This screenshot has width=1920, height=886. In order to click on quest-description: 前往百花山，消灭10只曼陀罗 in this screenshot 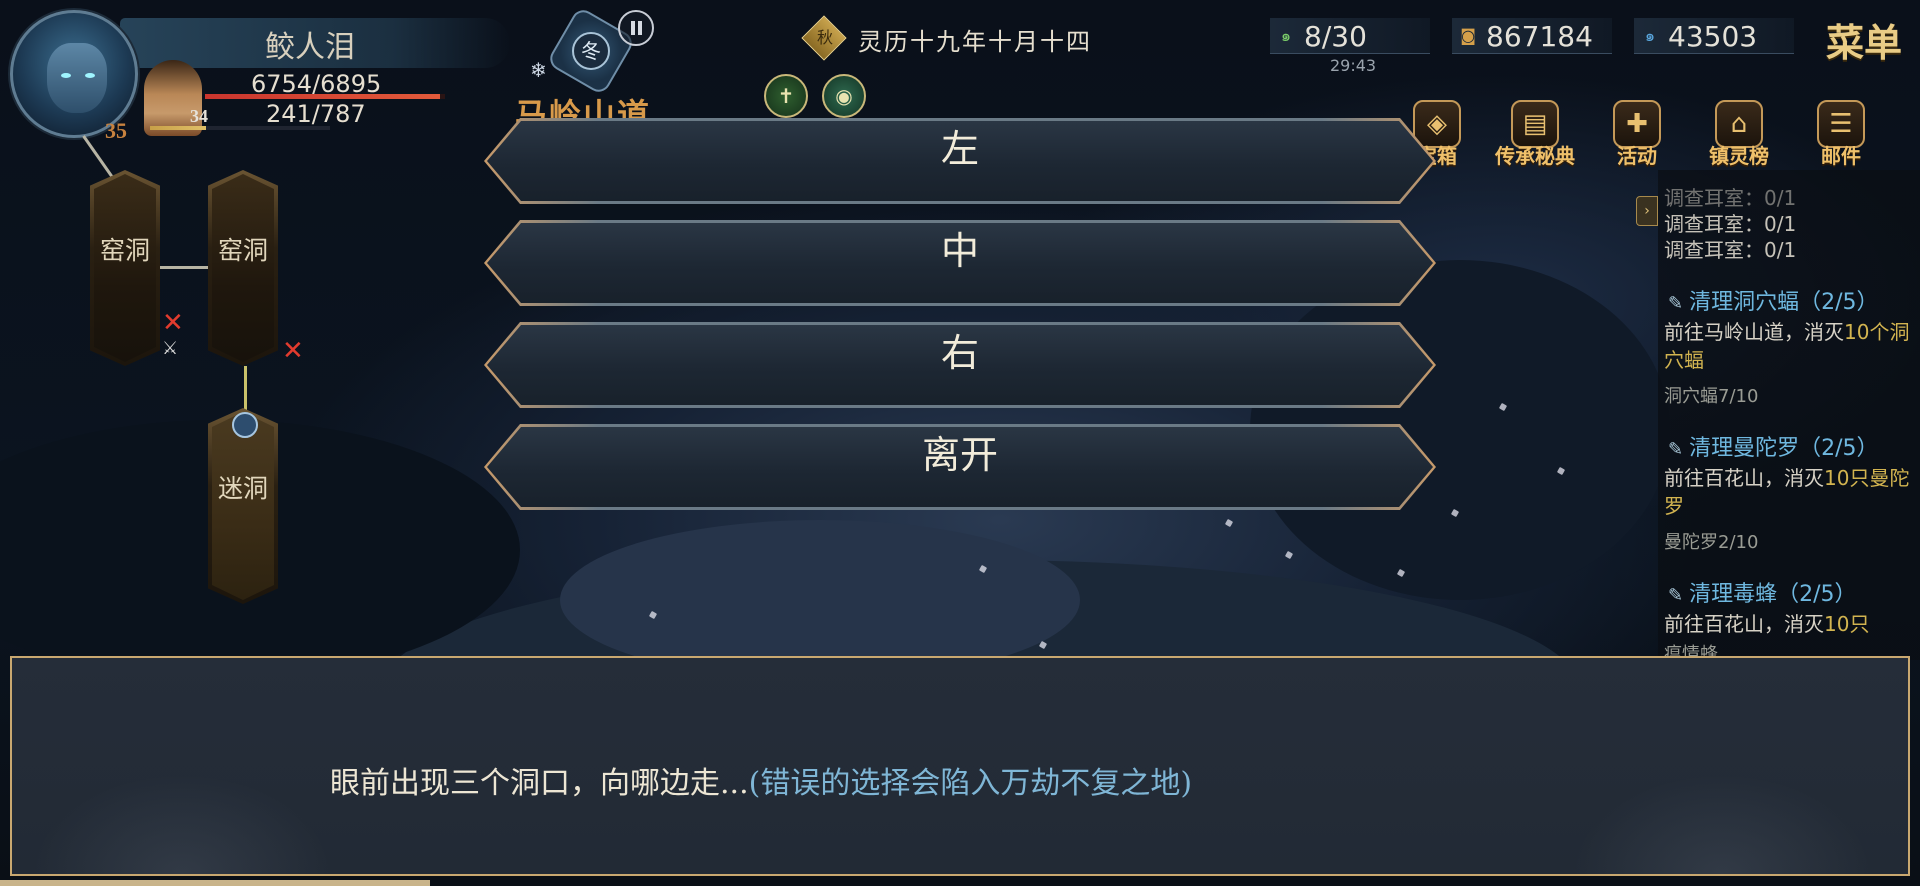, I will do `click(1790, 492)`.